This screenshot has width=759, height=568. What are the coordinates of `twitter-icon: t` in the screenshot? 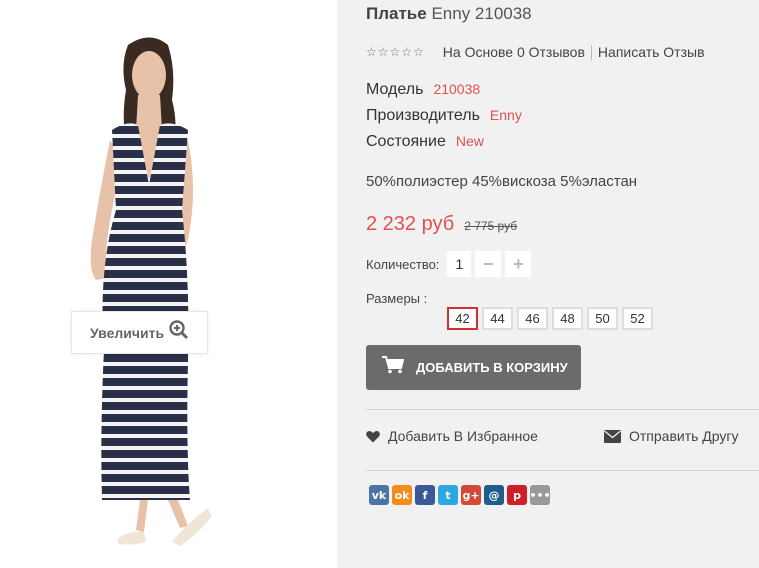 It's located at (448, 495).